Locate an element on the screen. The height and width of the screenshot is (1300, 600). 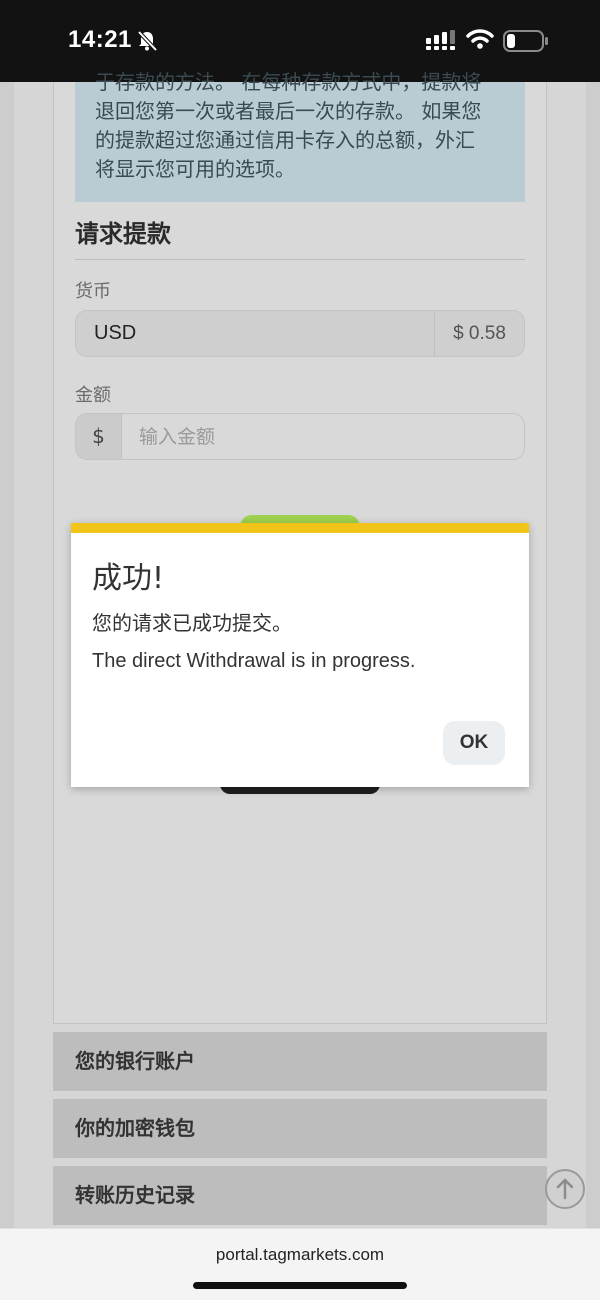
browser-bottom-bar: portal.tagmarkets.com is located at coordinates (300, 1264).